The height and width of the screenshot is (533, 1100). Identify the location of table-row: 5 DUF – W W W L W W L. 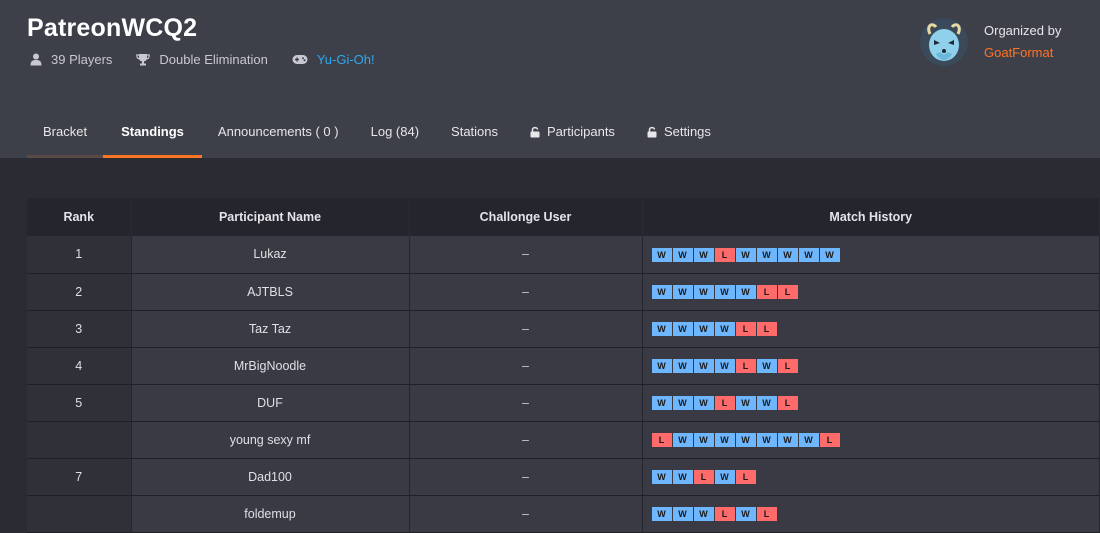
(563, 403).